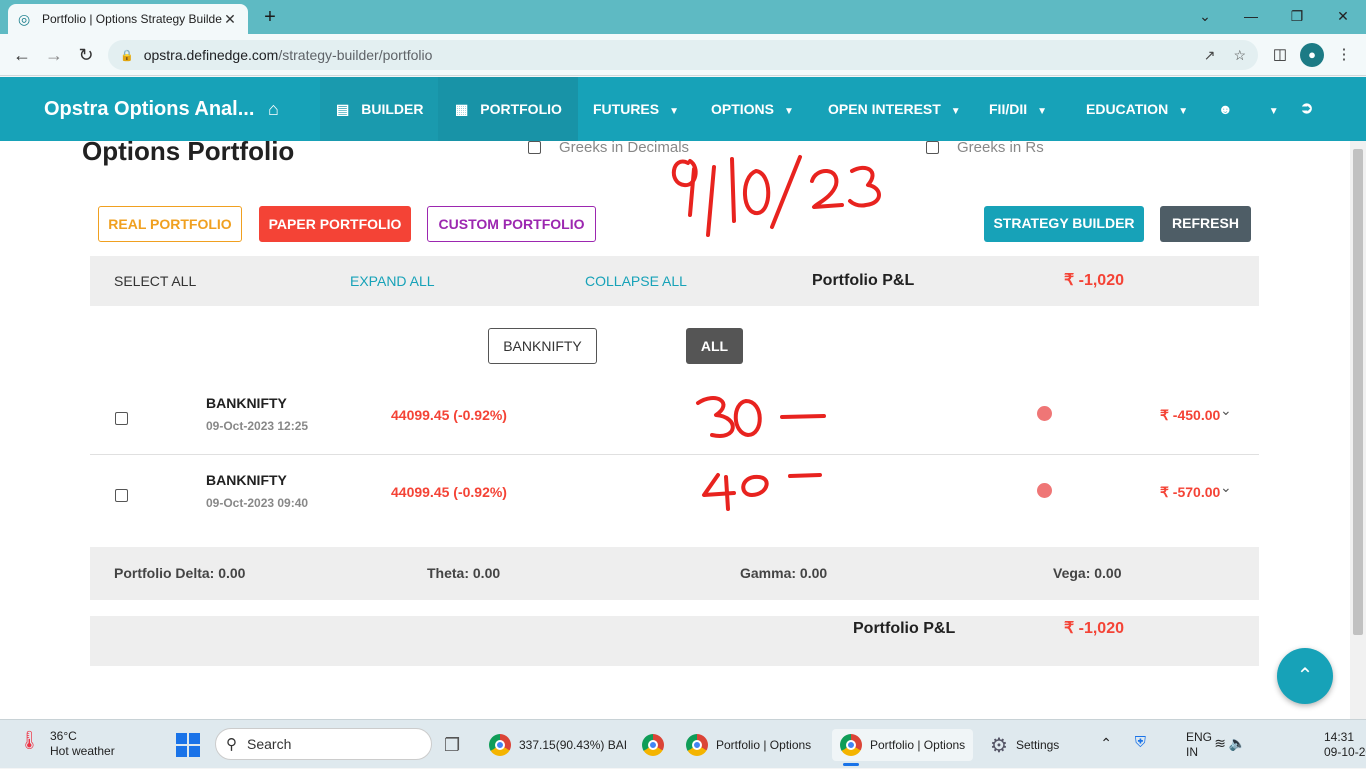 Image resolution: width=1366 pixels, height=769 pixels. Describe the element at coordinates (743, 109) in the screenshot. I see `nav-options-label: OPTIONS` at that location.